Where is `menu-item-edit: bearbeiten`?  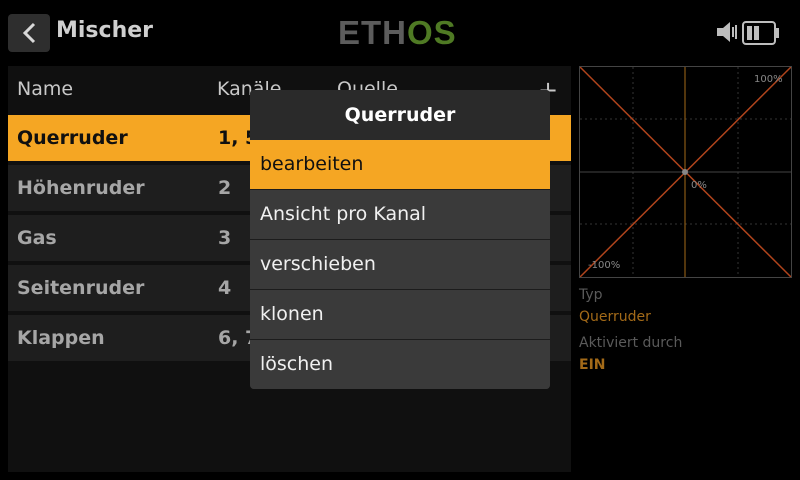
menu-item-edit: bearbeiten is located at coordinates (400, 164).